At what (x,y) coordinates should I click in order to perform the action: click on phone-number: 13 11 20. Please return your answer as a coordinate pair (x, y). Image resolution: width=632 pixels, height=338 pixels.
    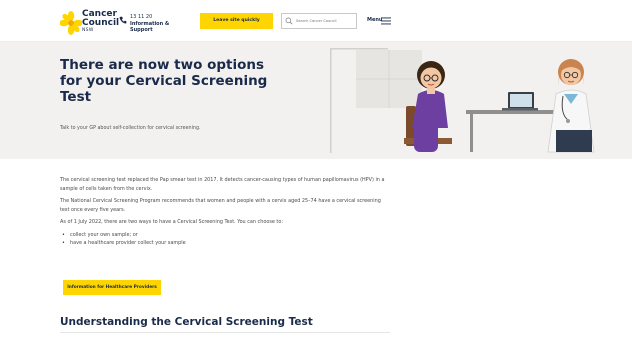
    Looking at the image, I should click on (141, 17).